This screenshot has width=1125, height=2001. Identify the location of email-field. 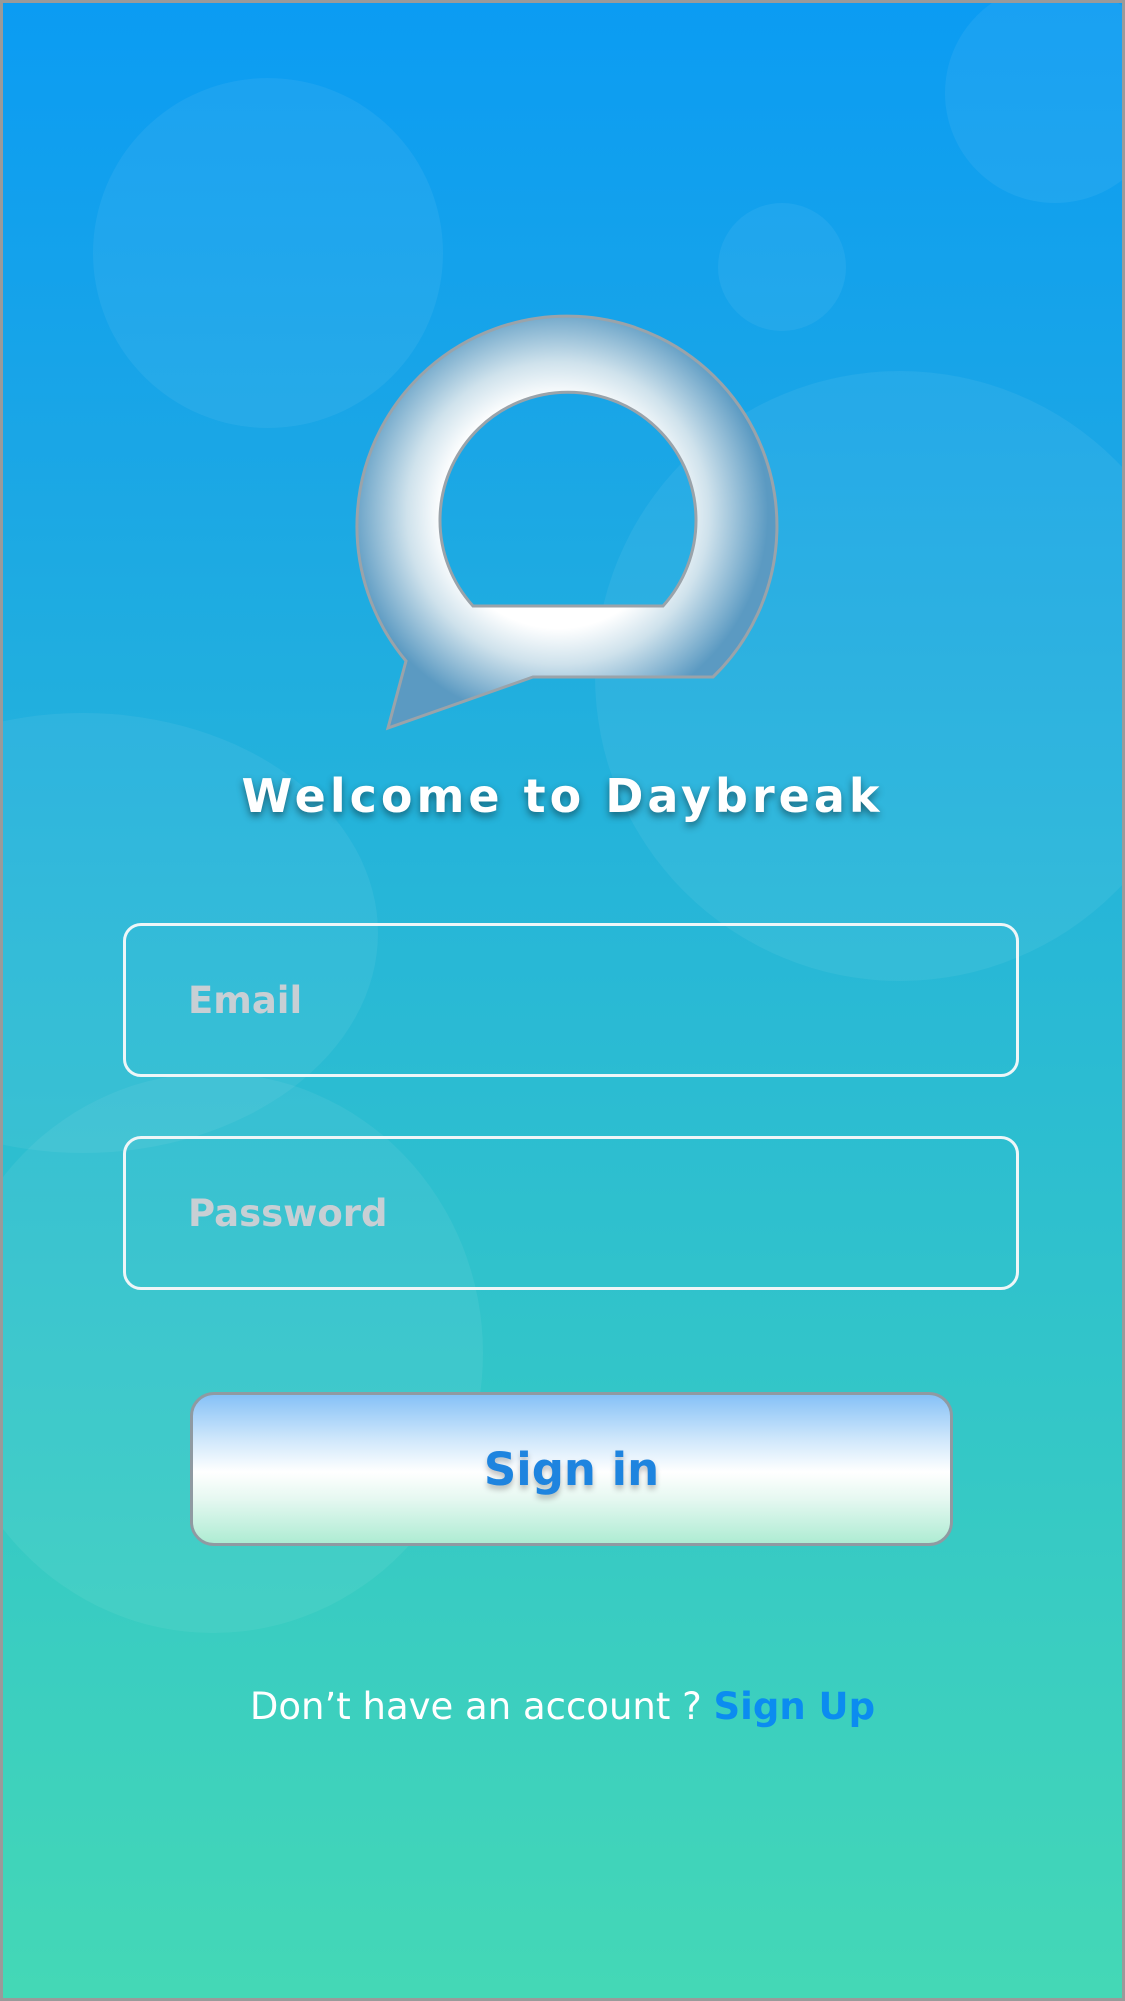
(571, 1000).